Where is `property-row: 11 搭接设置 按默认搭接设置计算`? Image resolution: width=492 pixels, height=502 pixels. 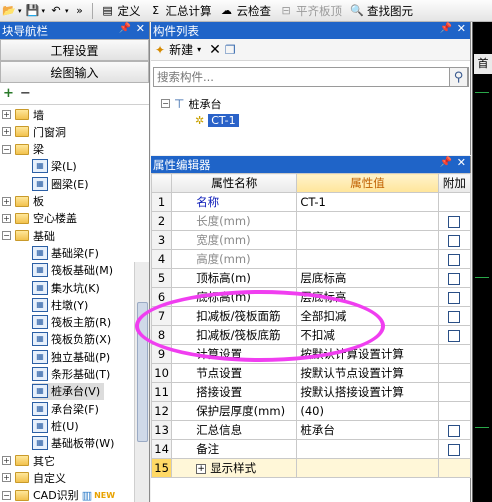
property-row: 11 搭接设置 按默认搭接设置计算 is located at coordinates (311, 392).